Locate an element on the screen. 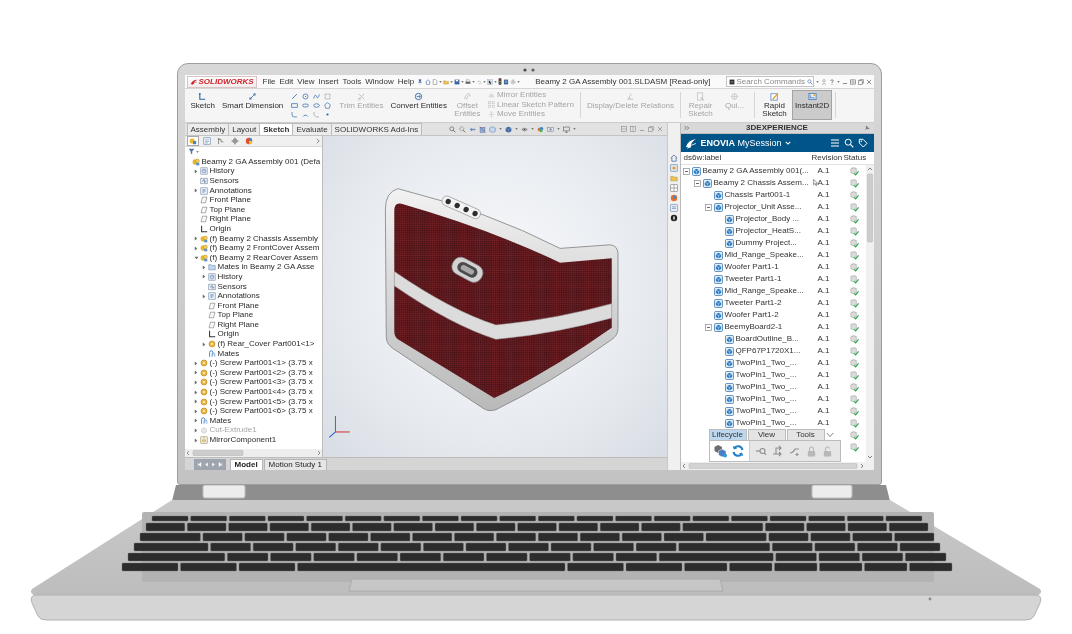  slot-icon is located at coordinates (306, 105).